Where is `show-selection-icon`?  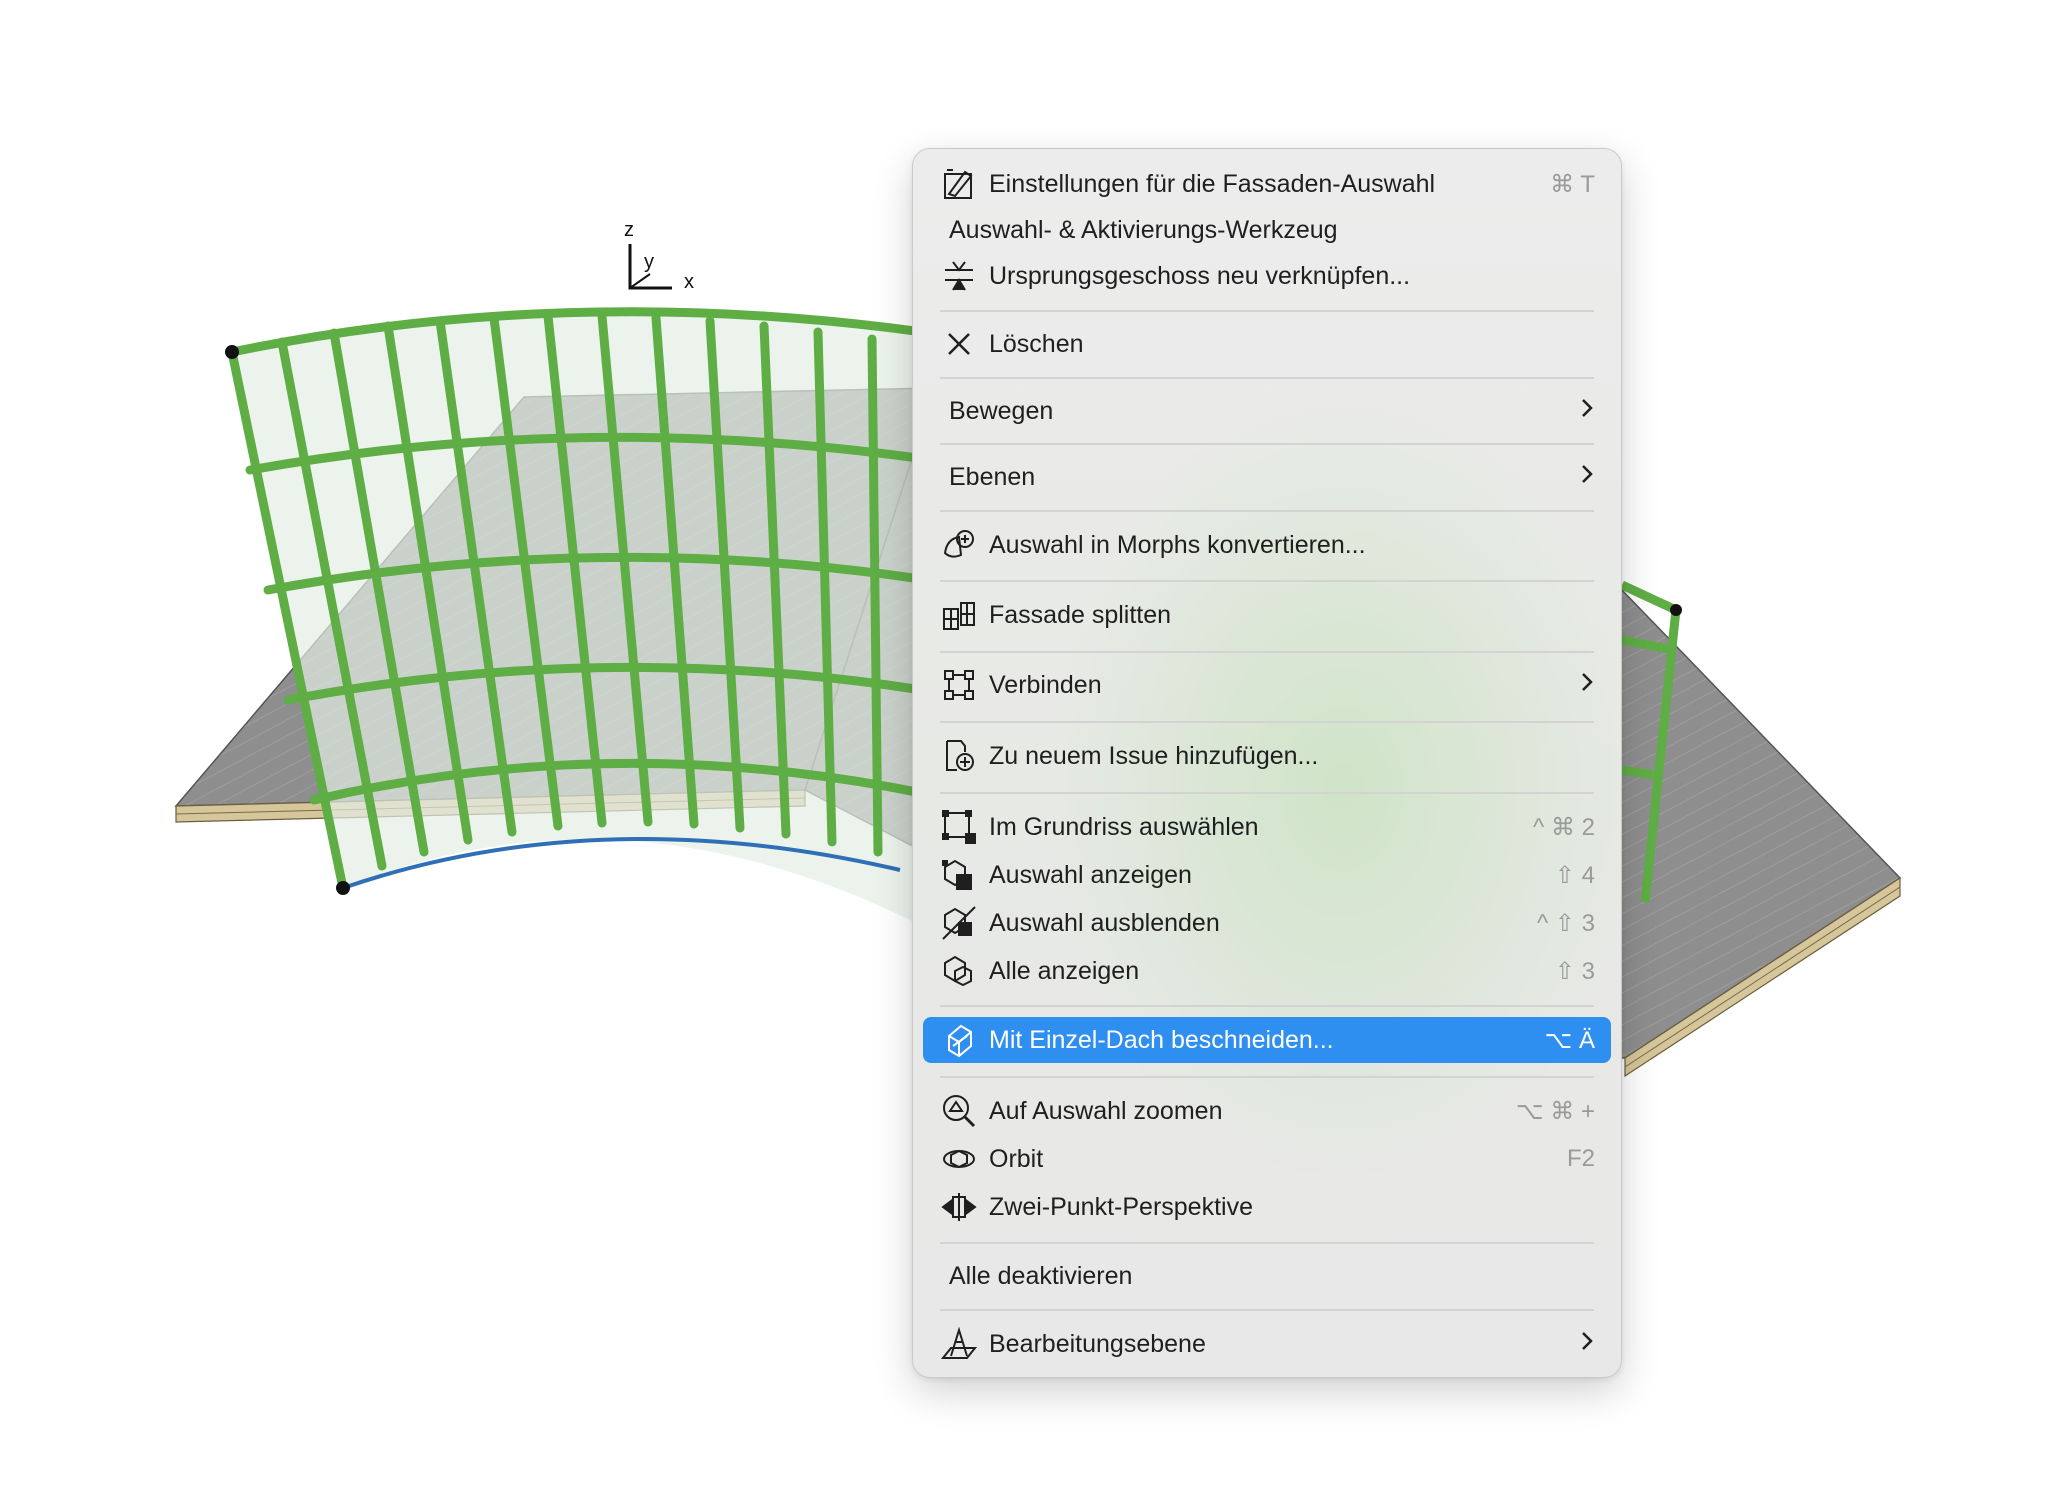
show-selection-icon is located at coordinates (959, 875).